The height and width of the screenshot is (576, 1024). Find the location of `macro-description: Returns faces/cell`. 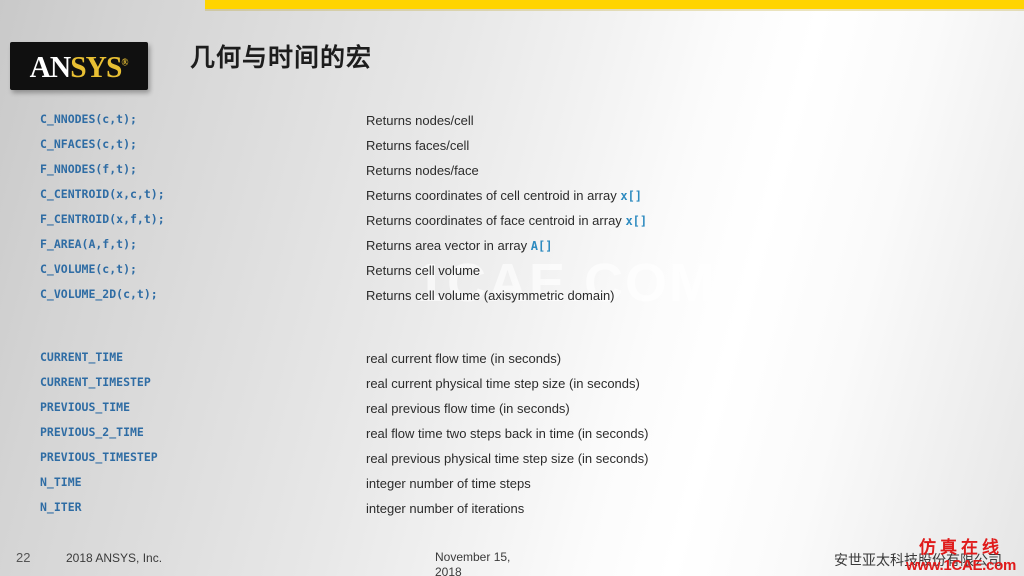

macro-description: Returns faces/cell is located at coordinates (417, 145).